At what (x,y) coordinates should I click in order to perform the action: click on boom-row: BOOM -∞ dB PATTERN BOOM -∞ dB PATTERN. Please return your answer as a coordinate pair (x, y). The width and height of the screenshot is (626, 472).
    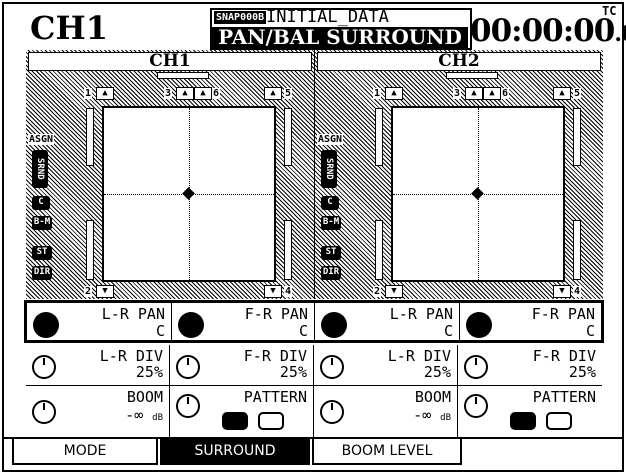
    Looking at the image, I should click on (314, 412).